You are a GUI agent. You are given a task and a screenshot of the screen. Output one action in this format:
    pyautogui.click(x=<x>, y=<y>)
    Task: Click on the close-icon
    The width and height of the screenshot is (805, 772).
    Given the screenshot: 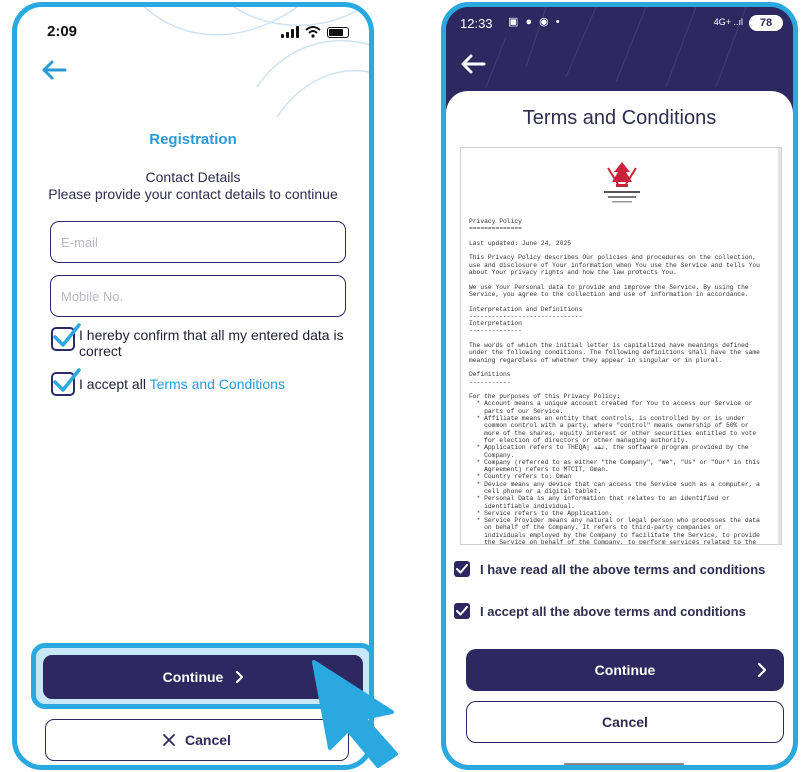 What is the action you would take?
    pyautogui.click(x=169, y=740)
    